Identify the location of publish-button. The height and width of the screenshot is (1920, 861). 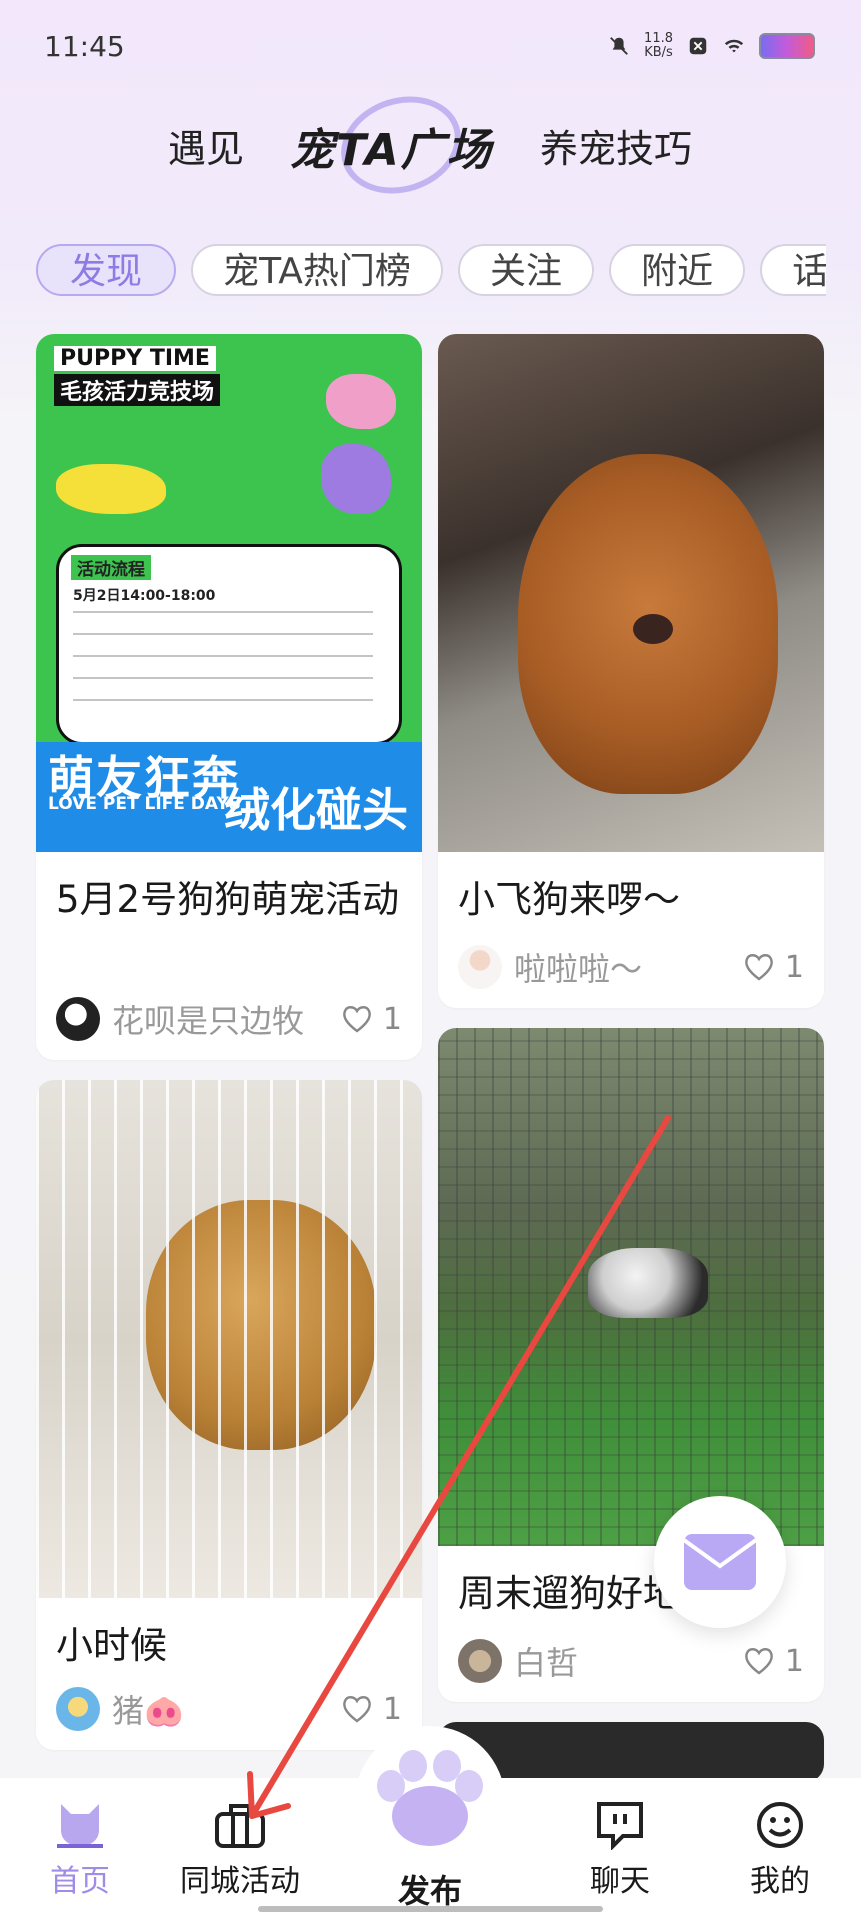
(430, 1801).